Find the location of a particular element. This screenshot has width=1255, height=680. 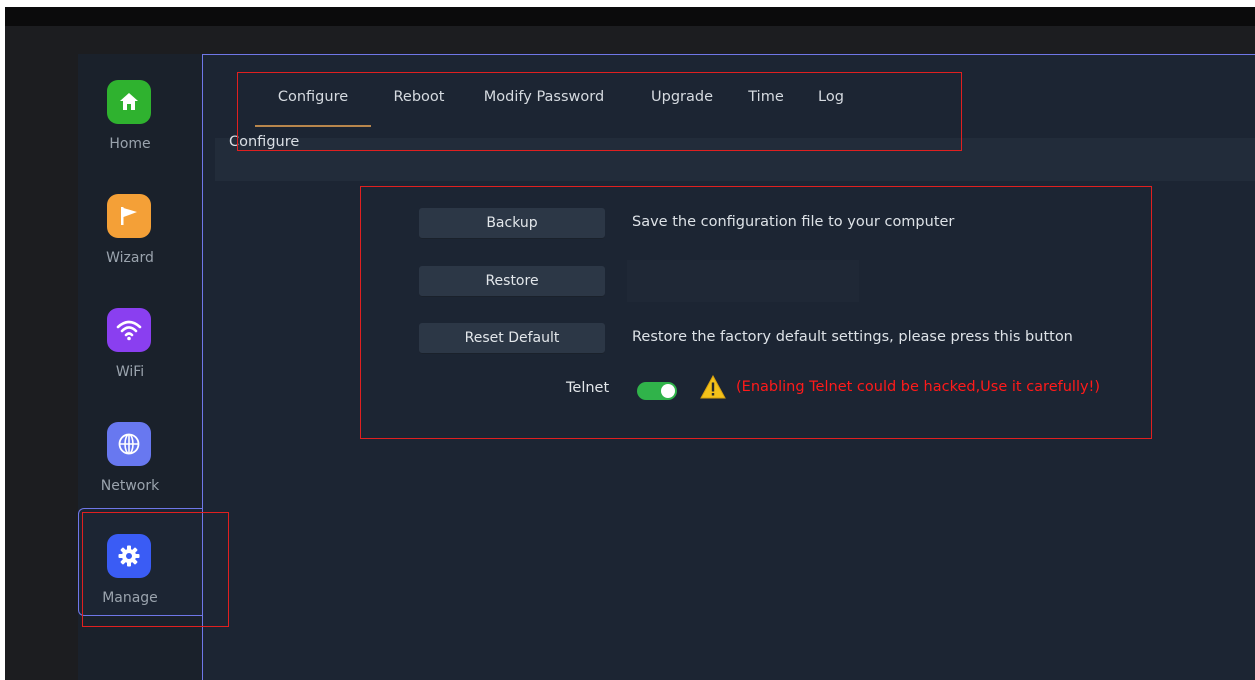

sidebar-item-wifi: WiFi is located at coordinates (140, 336).